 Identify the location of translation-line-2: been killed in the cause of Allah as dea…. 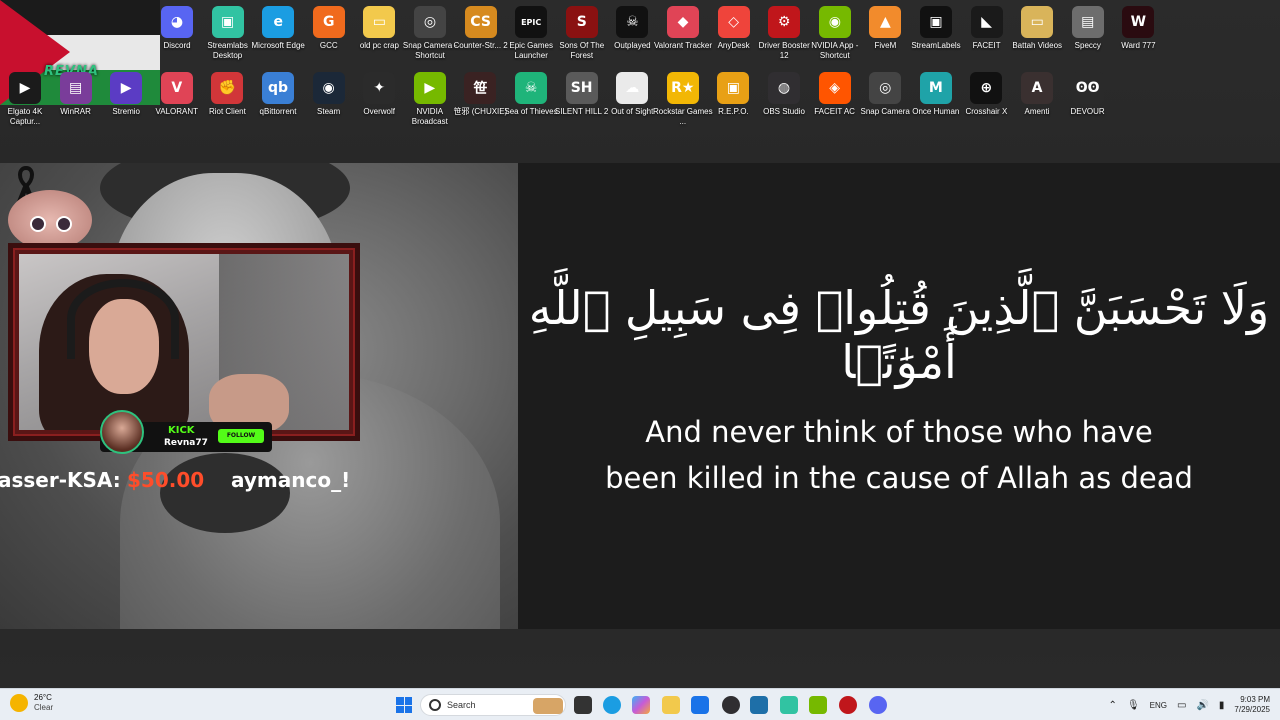
(899, 478).